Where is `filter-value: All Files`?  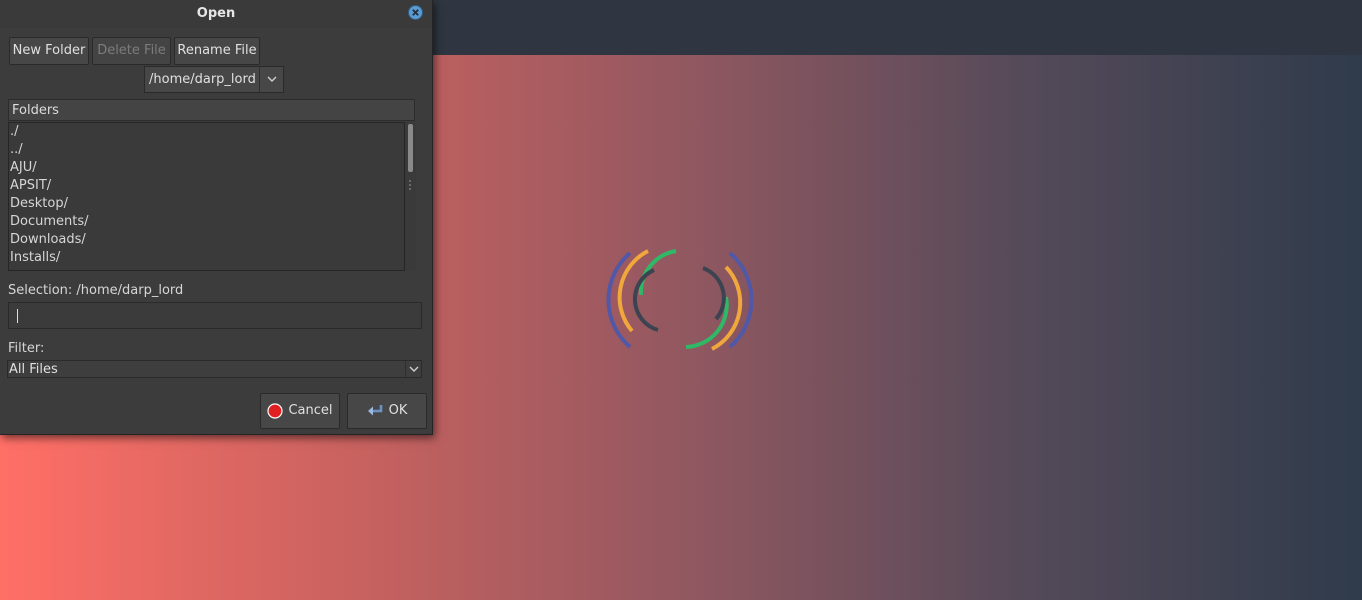
filter-value: All Files is located at coordinates (33, 369).